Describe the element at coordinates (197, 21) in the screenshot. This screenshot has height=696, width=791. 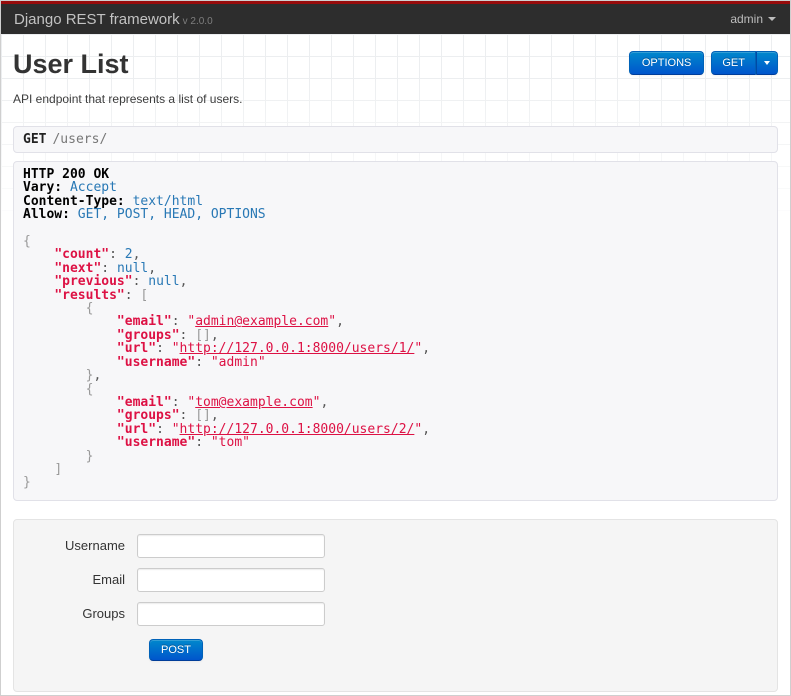
I see `brand-version: v 2.0.0` at that location.